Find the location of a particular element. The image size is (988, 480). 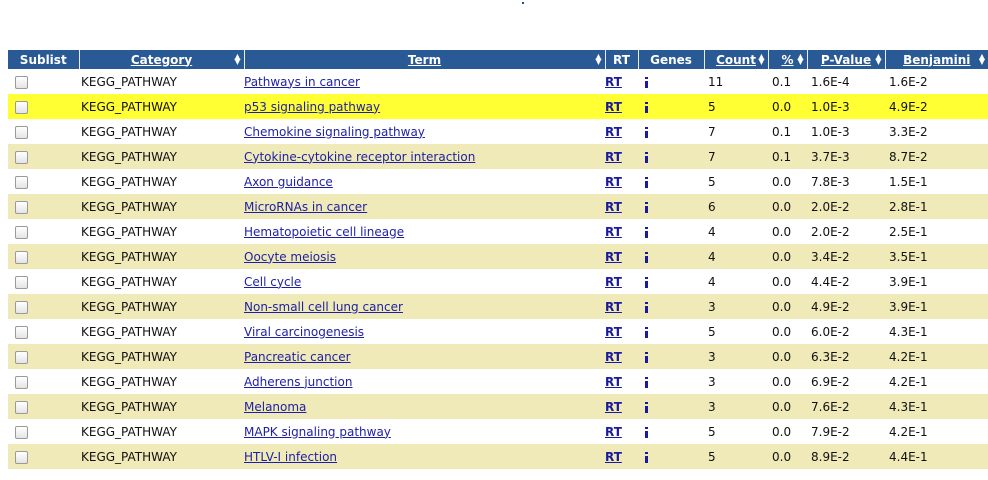

term-link: Cell cycle is located at coordinates (272, 282).